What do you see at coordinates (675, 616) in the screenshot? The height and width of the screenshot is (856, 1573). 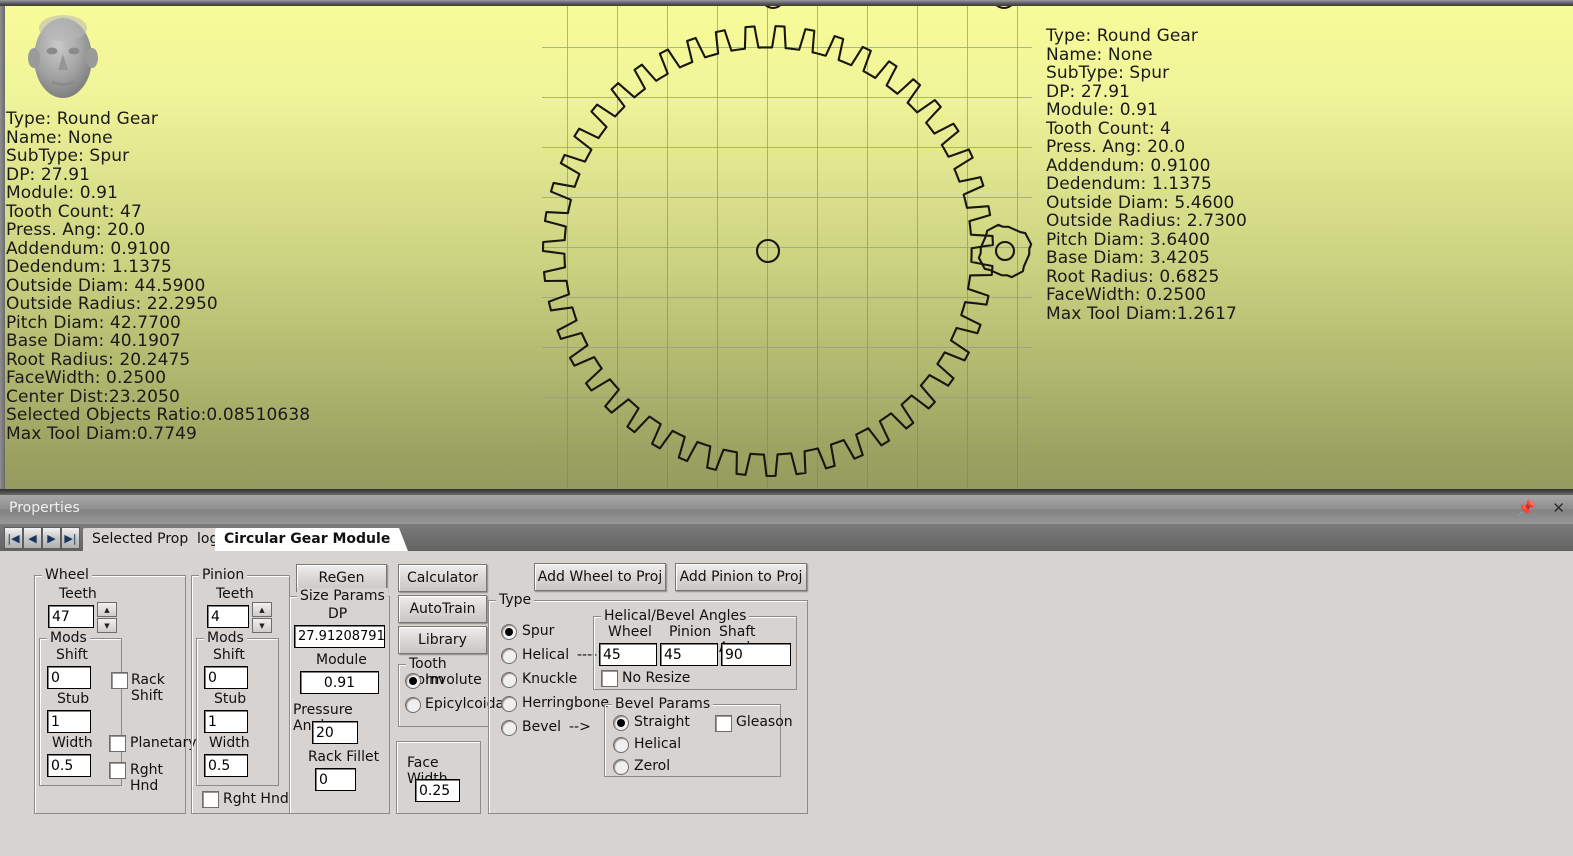 I see `helical-bevel-angles-label: Helical/Bevel Angles` at bounding box center [675, 616].